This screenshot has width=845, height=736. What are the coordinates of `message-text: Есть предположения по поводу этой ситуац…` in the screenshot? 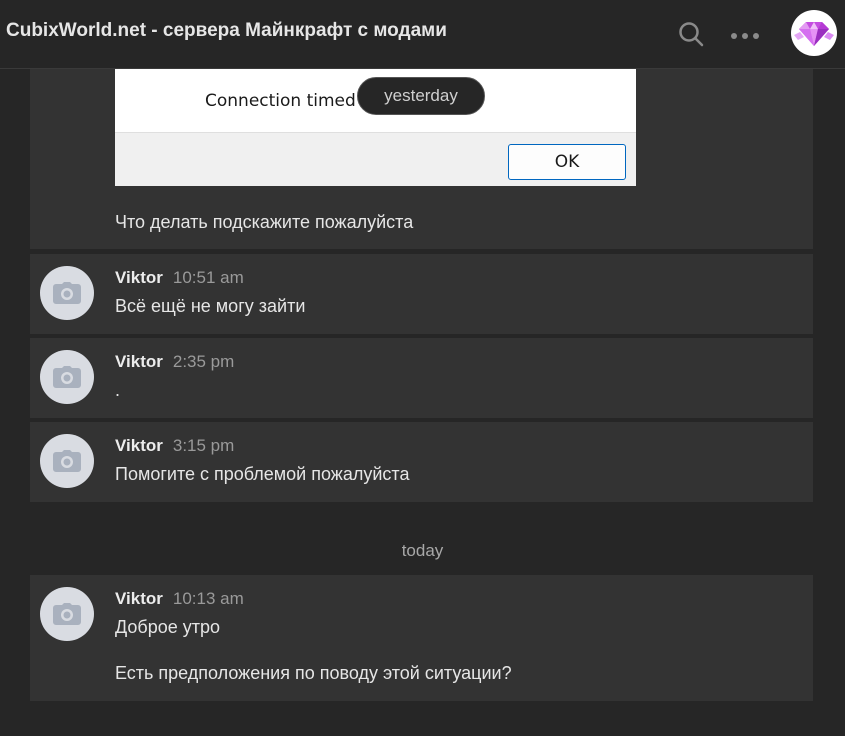 It's located at (313, 673).